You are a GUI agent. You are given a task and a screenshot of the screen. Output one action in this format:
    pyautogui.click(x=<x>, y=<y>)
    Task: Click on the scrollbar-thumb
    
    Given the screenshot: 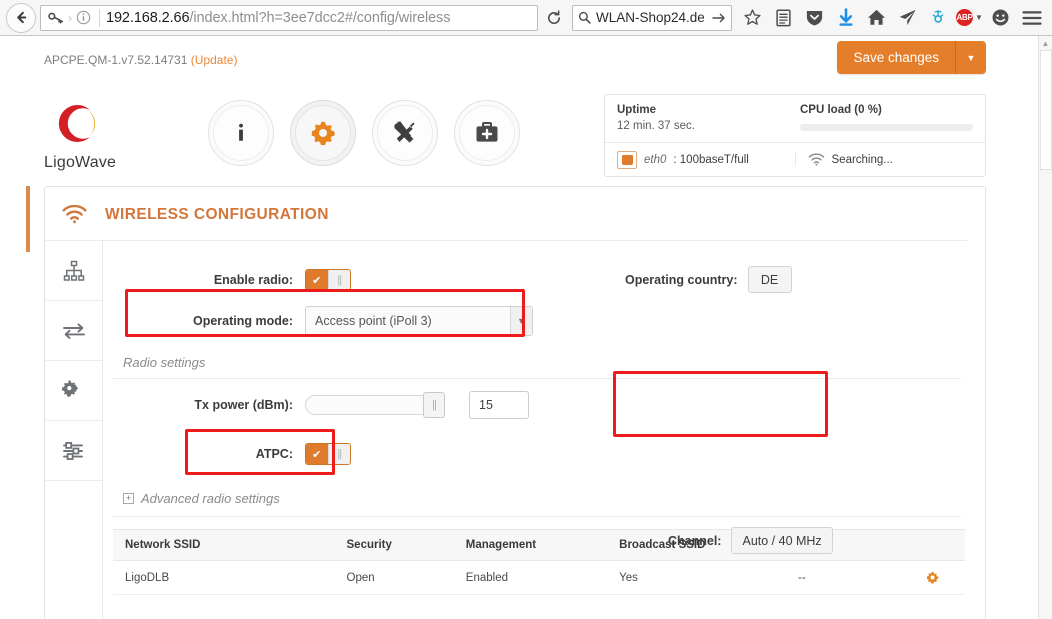 What is the action you would take?
    pyautogui.click(x=1046, y=110)
    